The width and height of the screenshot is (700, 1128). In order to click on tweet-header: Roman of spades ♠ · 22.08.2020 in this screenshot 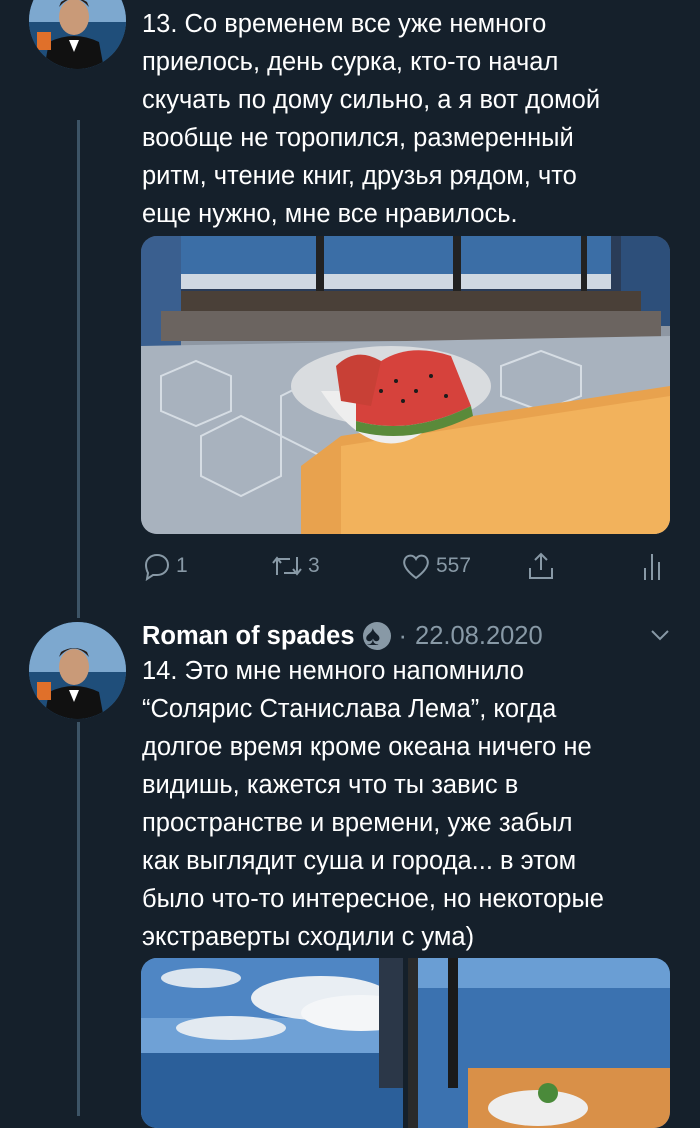, I will do `click(407, 636)`.